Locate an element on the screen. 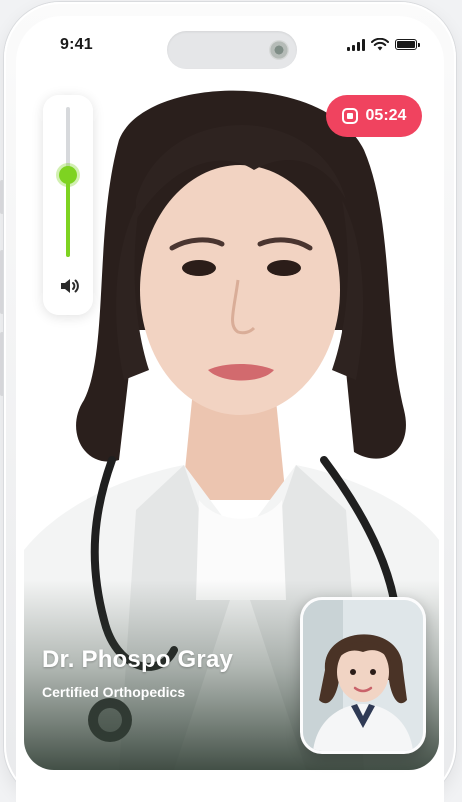  status-time: 9:41 is located at coordinates (76, 44).